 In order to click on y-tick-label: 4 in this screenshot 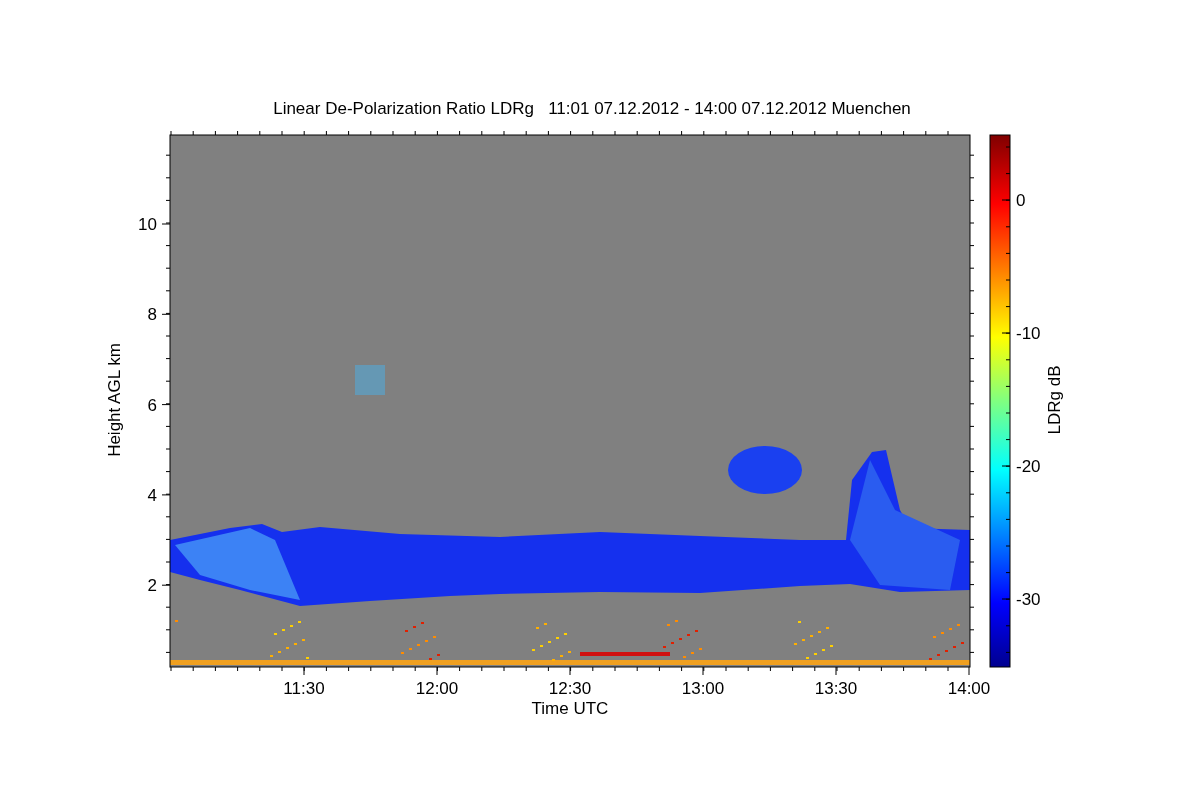, I will do `click(152, 495)`.